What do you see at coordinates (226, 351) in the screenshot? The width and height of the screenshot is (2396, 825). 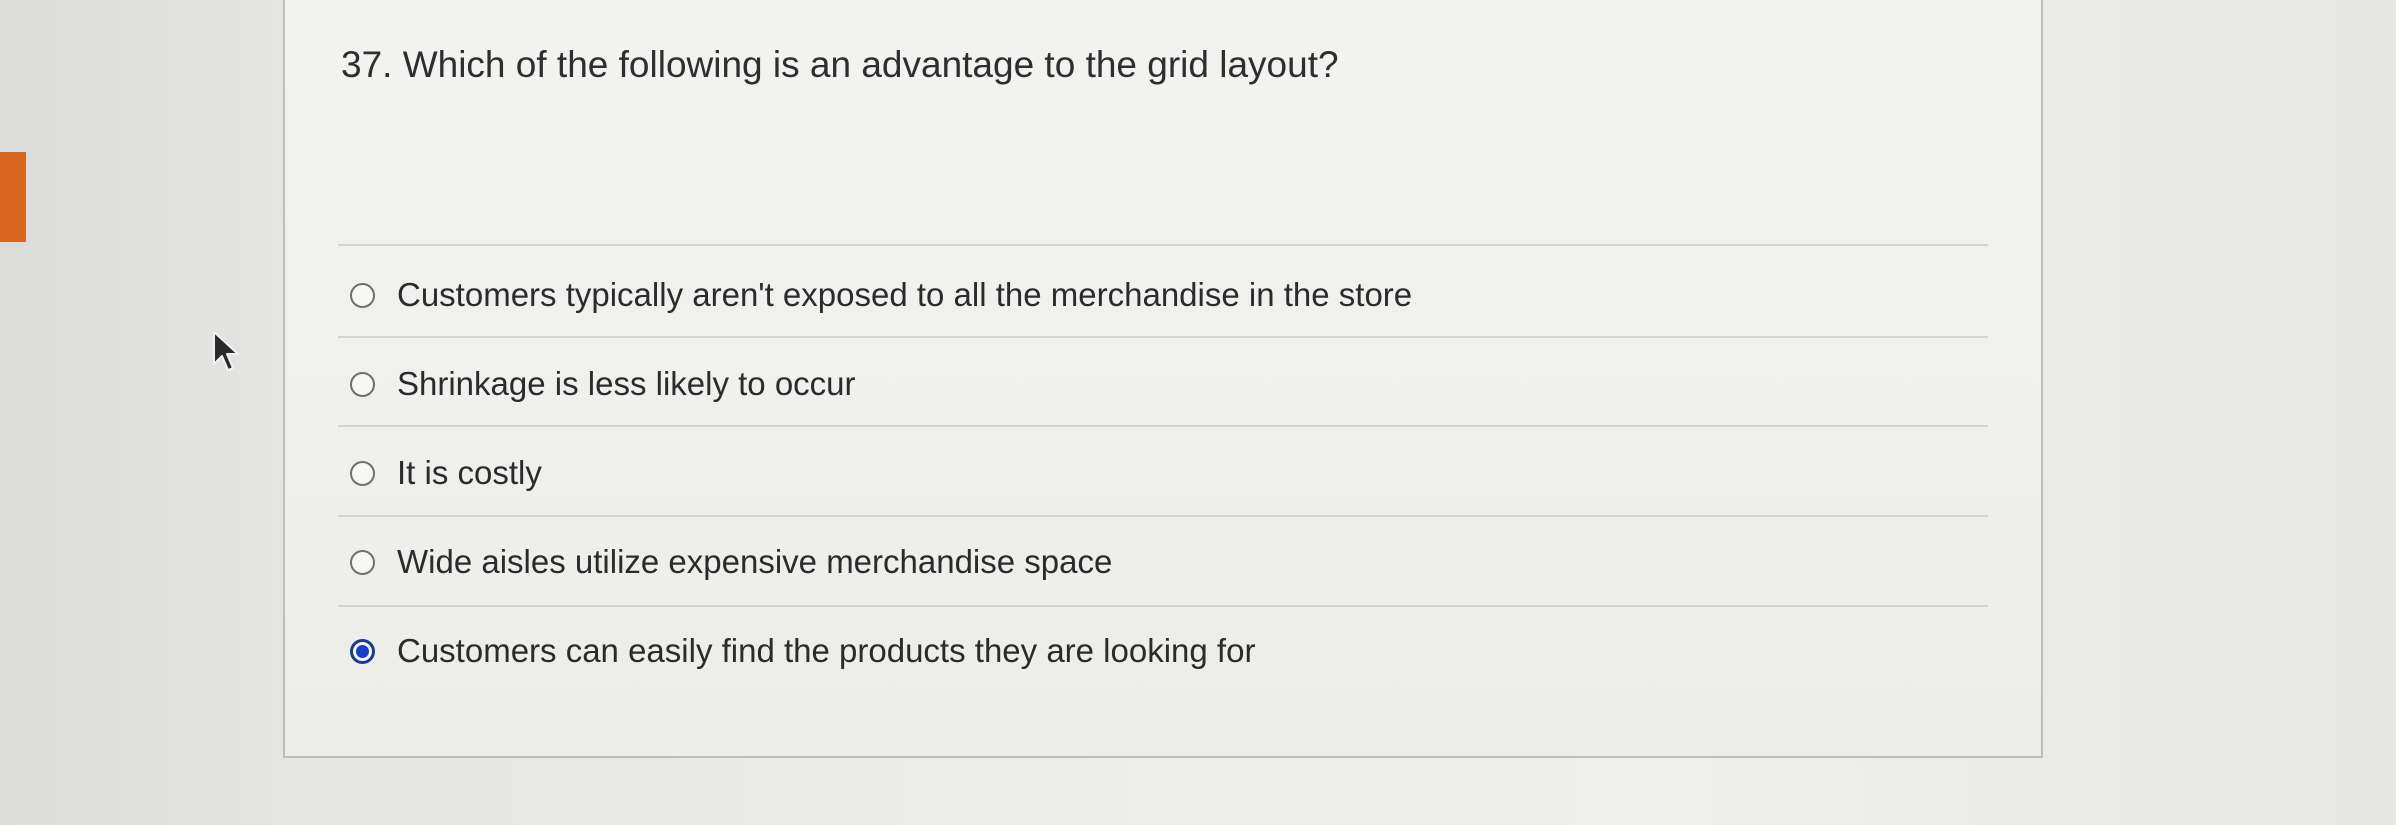 I see `mouse-pointer-icon` at bounding box center [226, 351].